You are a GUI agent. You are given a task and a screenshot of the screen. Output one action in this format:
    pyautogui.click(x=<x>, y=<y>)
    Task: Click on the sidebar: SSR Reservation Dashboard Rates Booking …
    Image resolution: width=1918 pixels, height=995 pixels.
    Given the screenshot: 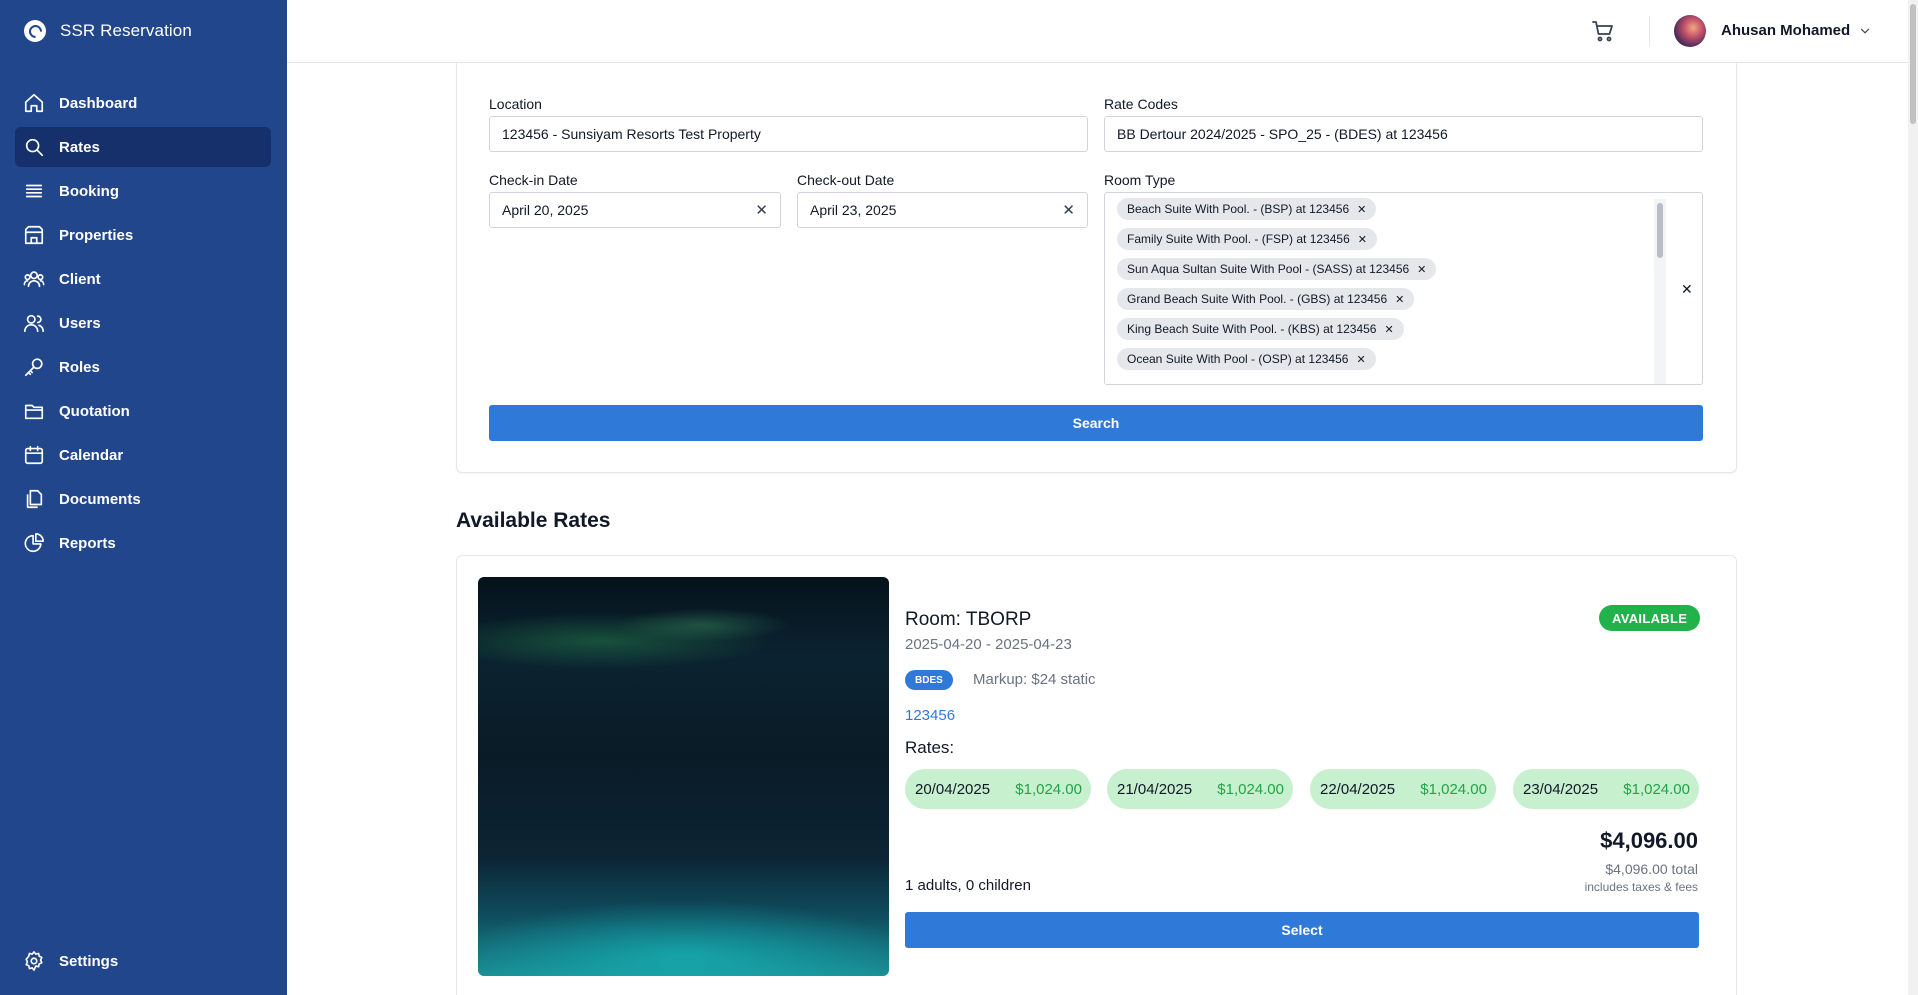 What is the action you would take?
    pyautogui.click(x=143, y=497)
    